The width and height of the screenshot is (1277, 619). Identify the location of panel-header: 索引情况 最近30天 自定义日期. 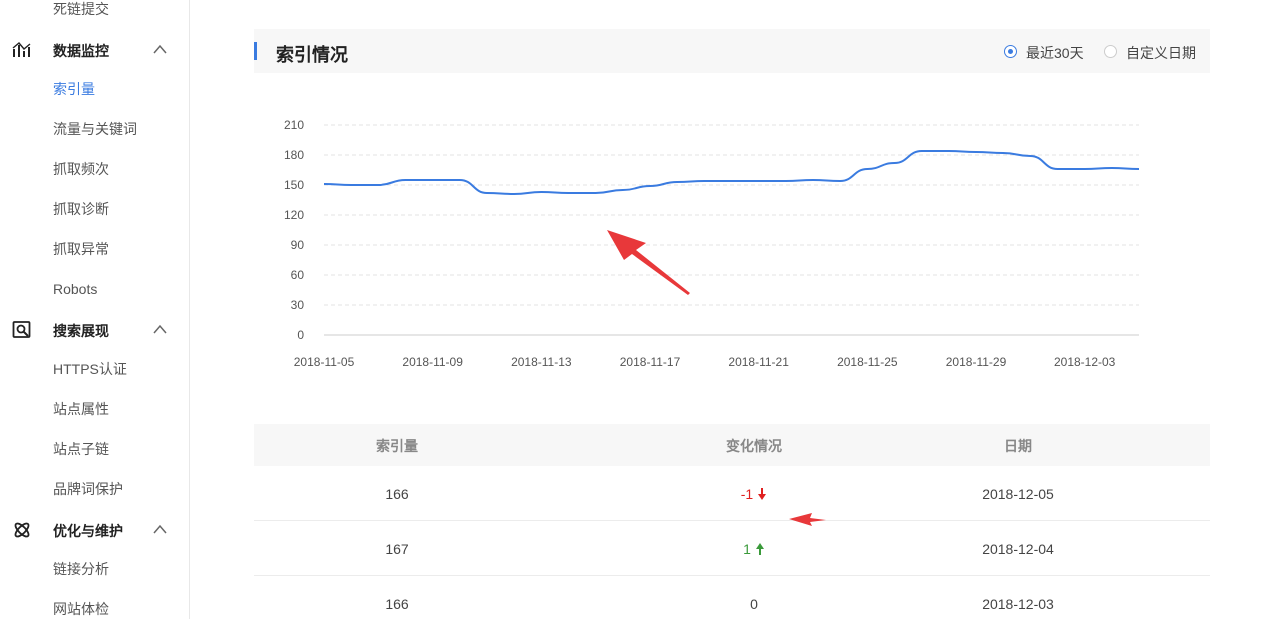
(732, 51).